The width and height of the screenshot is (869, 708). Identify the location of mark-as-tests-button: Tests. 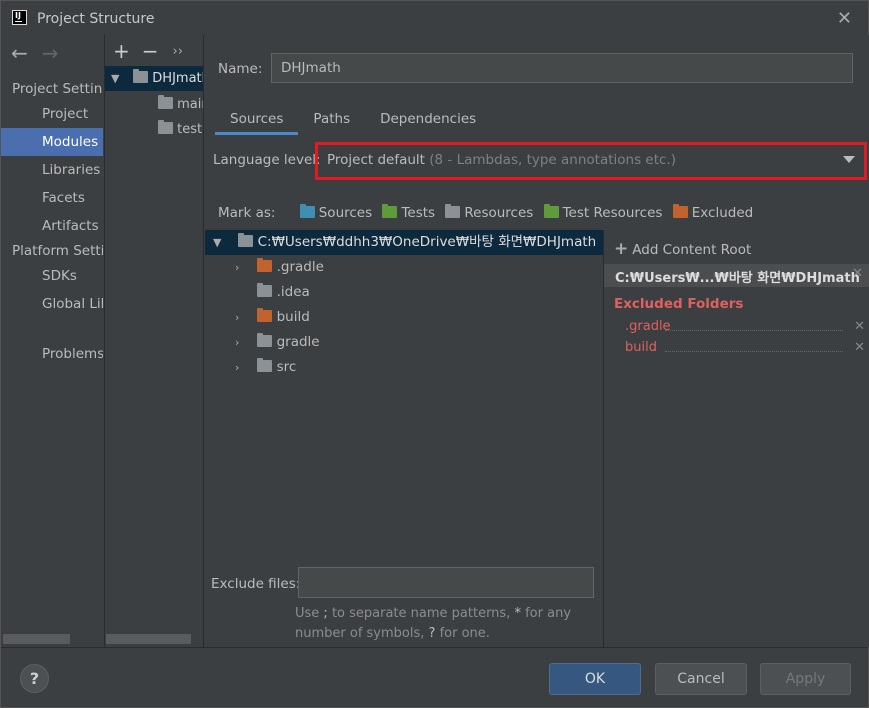
(409, 212).